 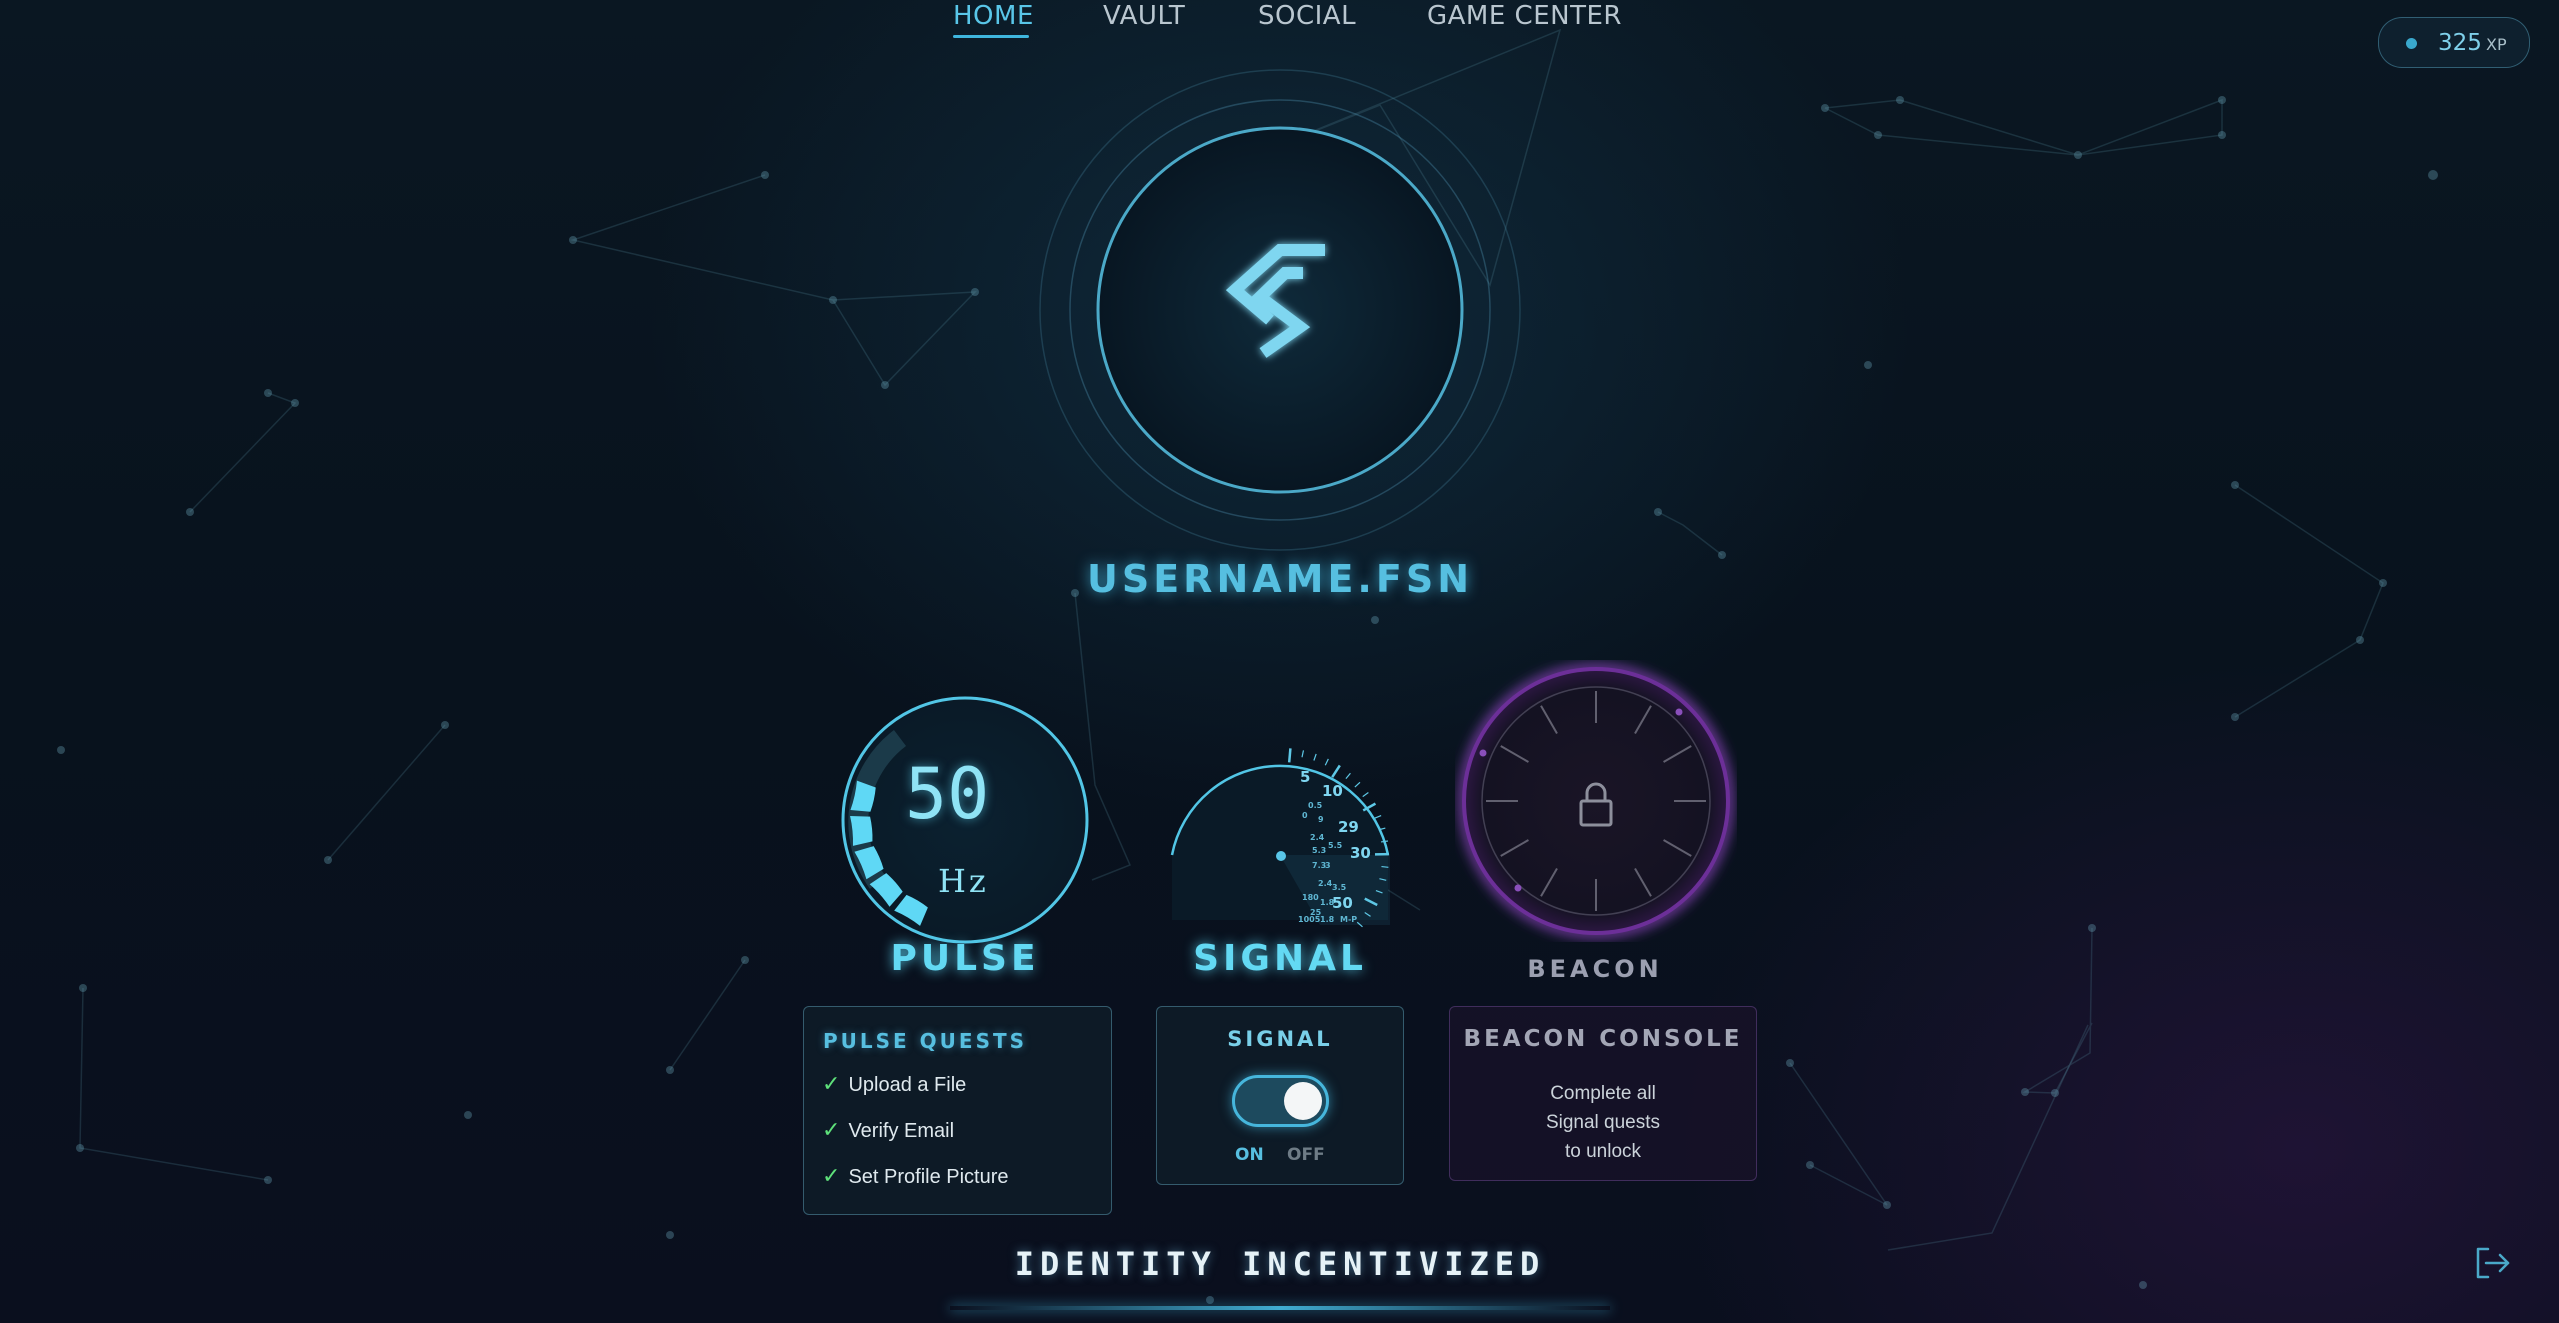 I want to click on signal-minor-label: 180, so click(x=1310, y=897).